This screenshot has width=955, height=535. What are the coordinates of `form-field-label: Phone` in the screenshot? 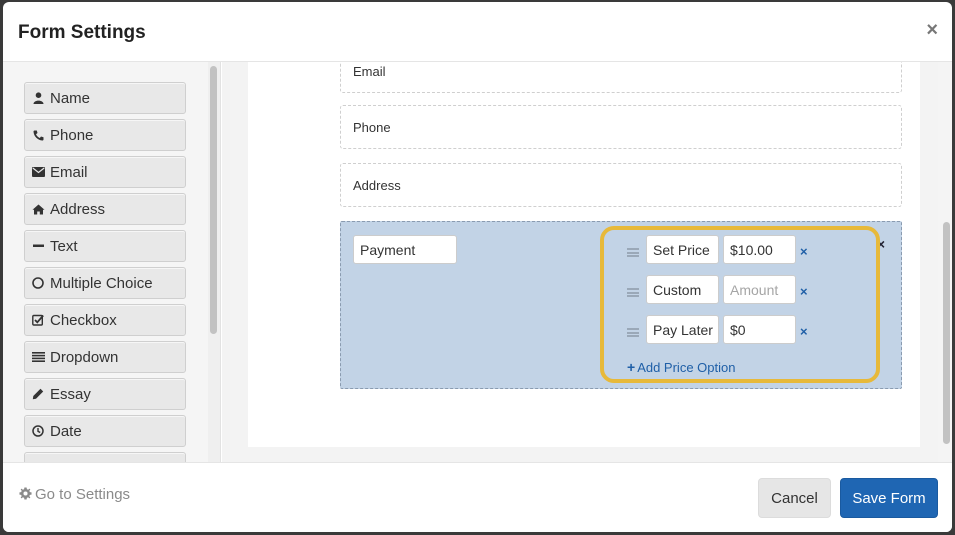 It's located at (372, 127).